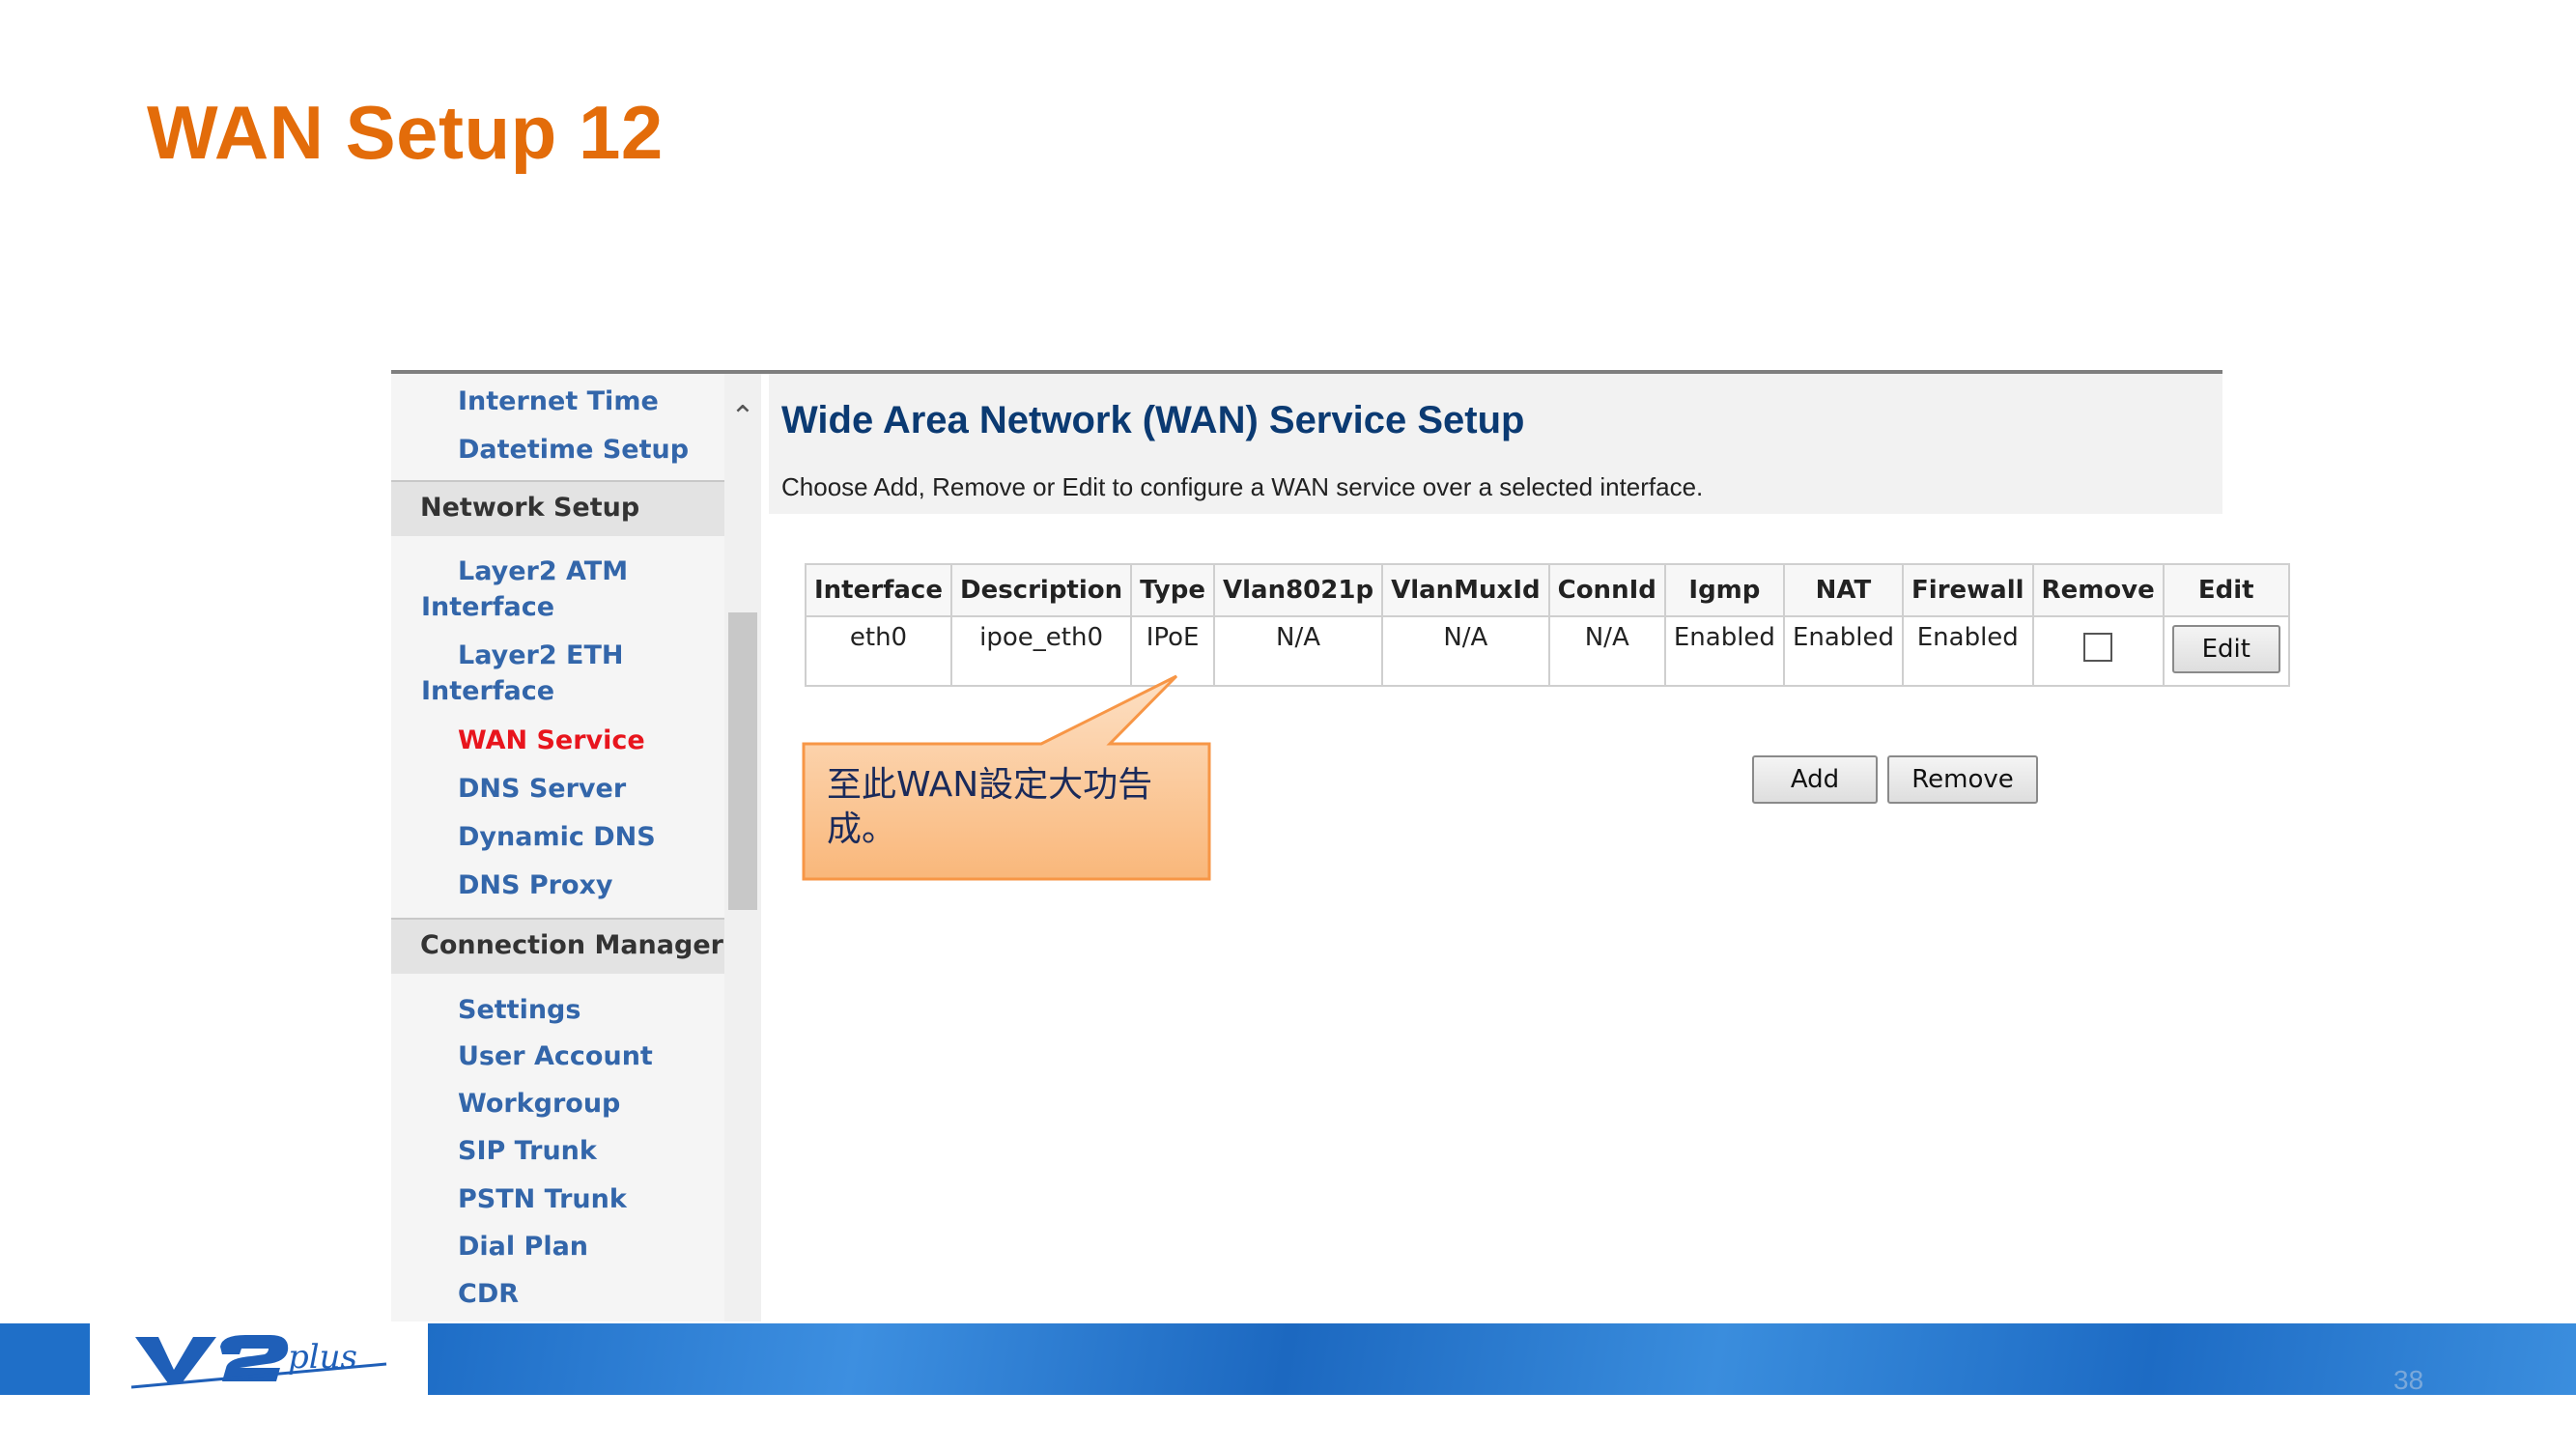 The height and width of the screenshot is (1449, 2576). I want to click on page-number: 38, so click(2408, 1380).